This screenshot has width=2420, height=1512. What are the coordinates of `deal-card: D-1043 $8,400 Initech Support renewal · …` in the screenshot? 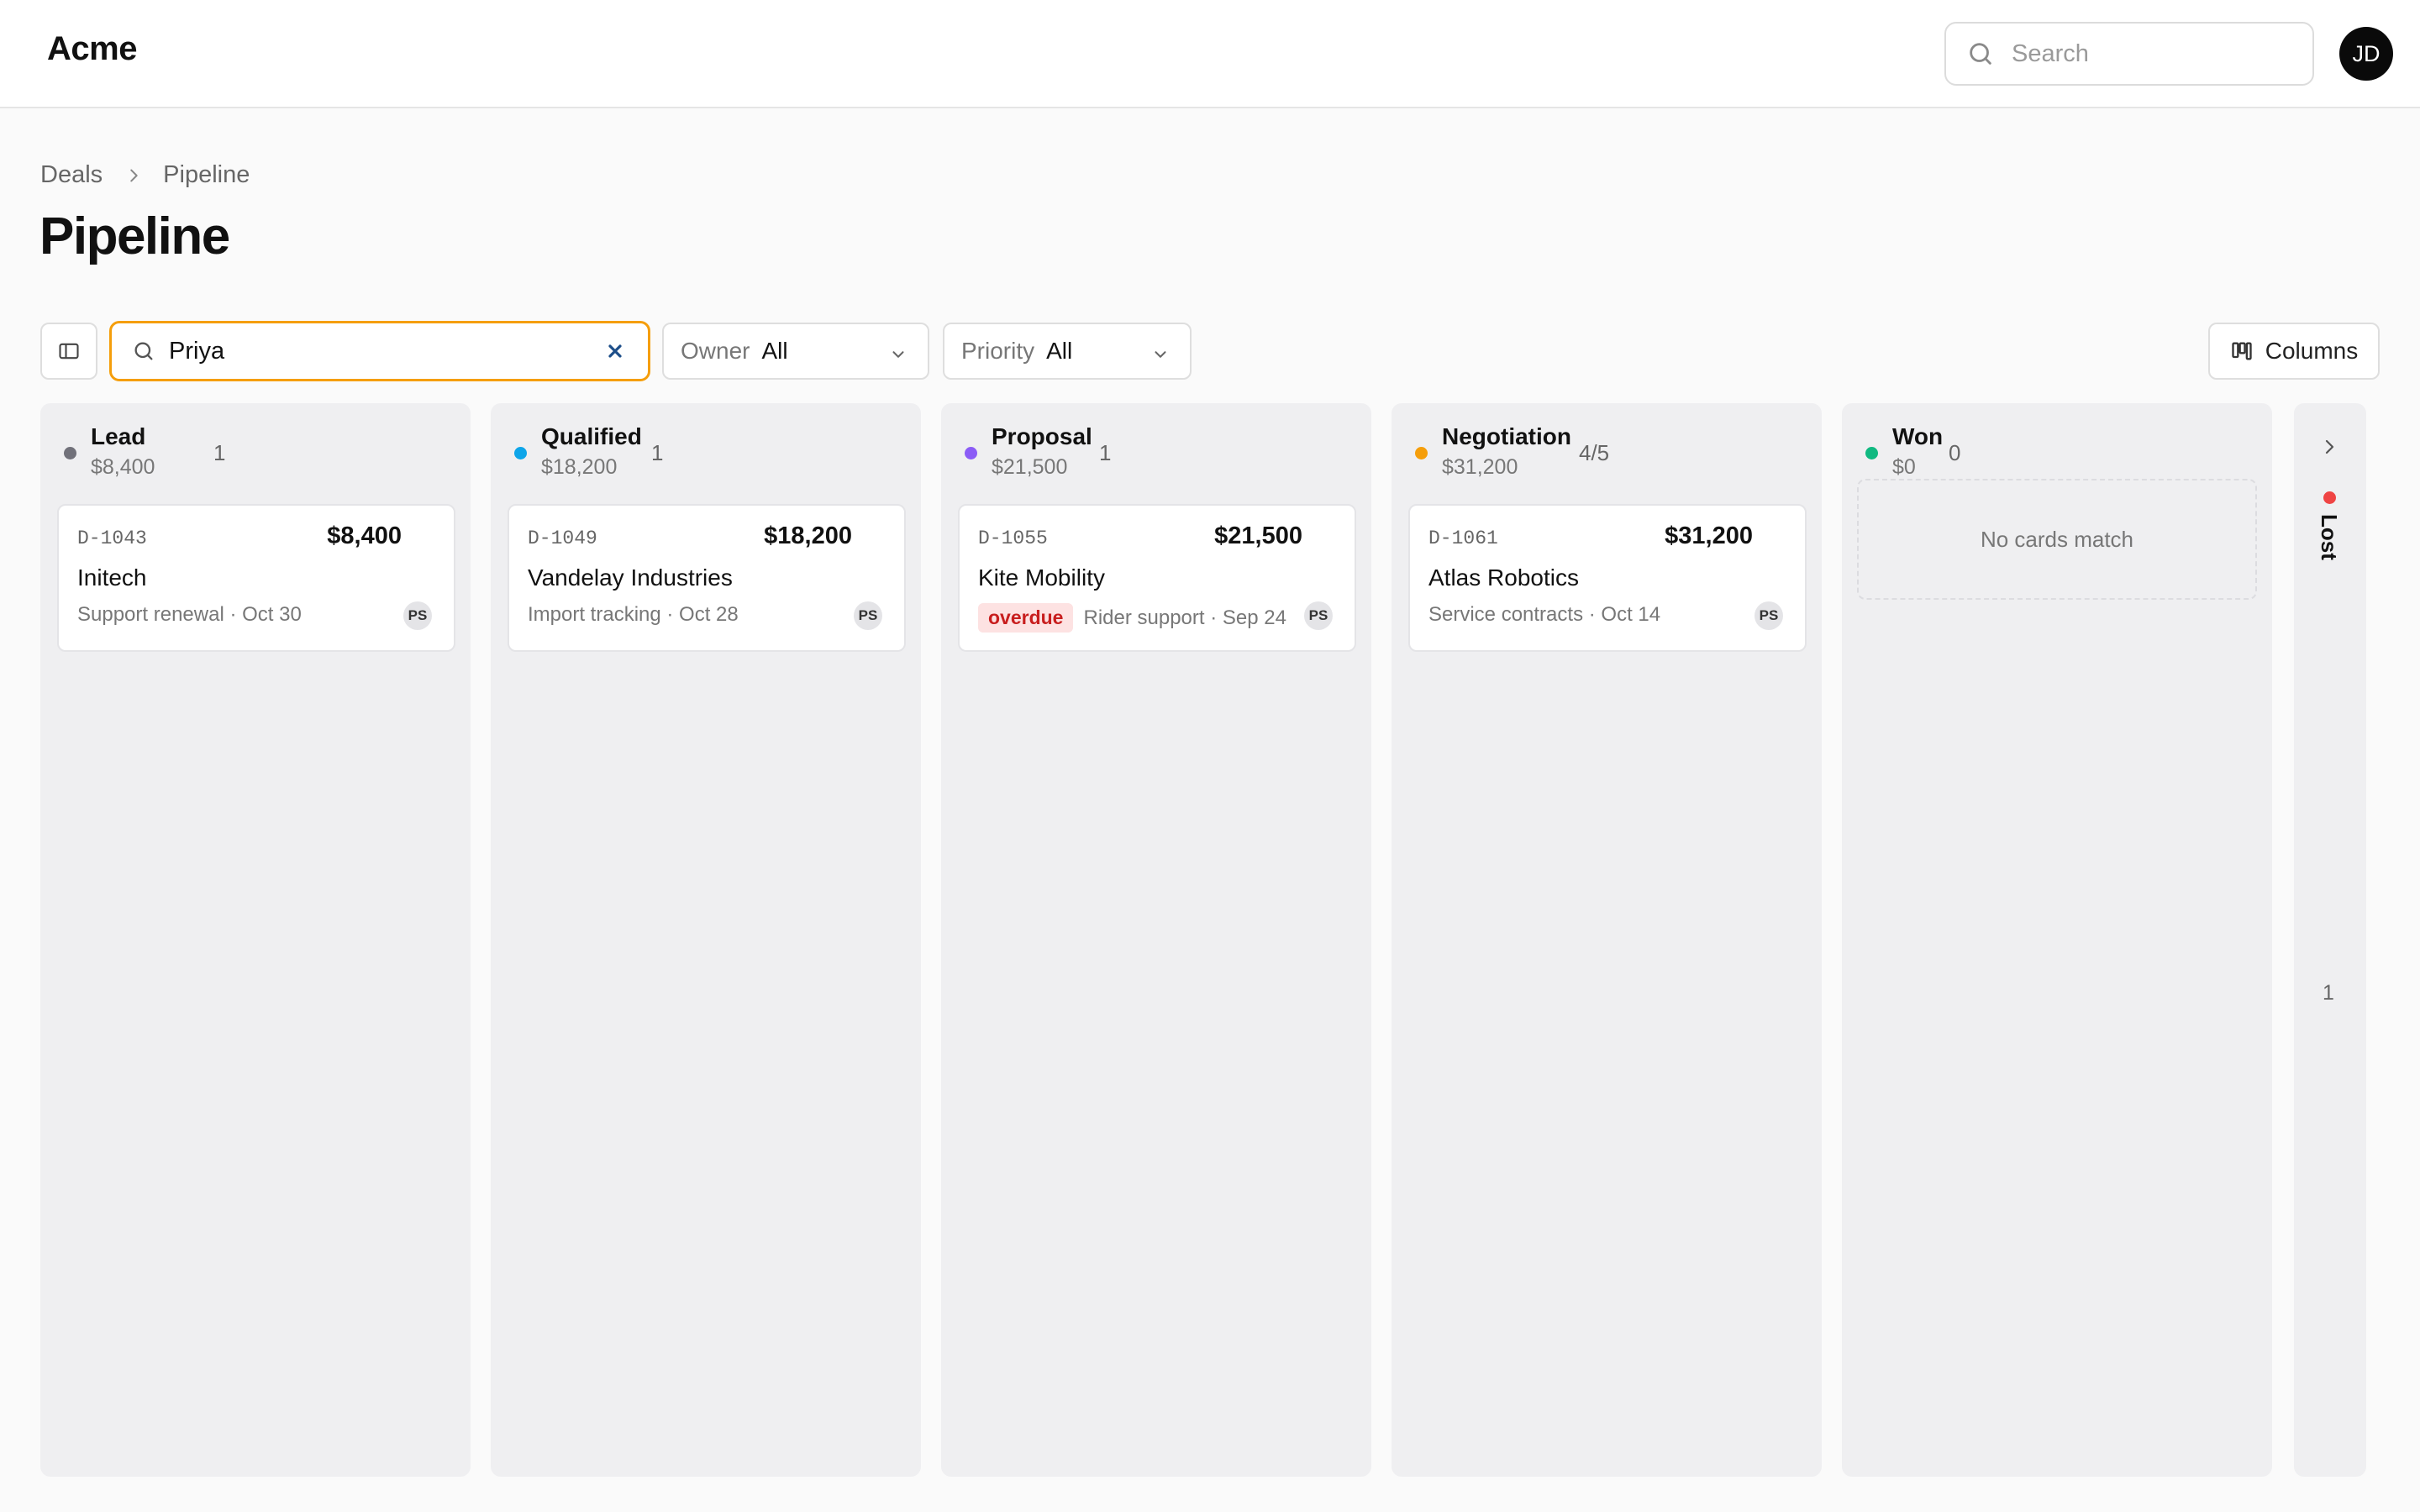 It's located at (256, 578).